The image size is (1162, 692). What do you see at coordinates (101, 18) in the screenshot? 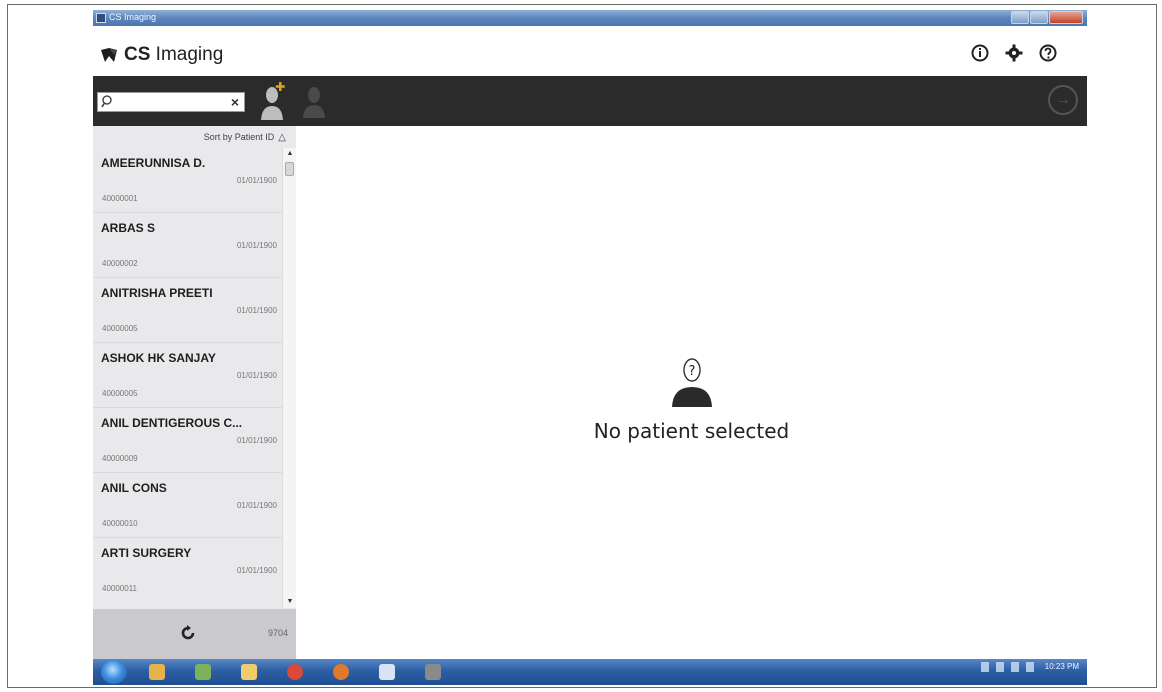
I see `app-window-icon` at bounding box center [101, 18].